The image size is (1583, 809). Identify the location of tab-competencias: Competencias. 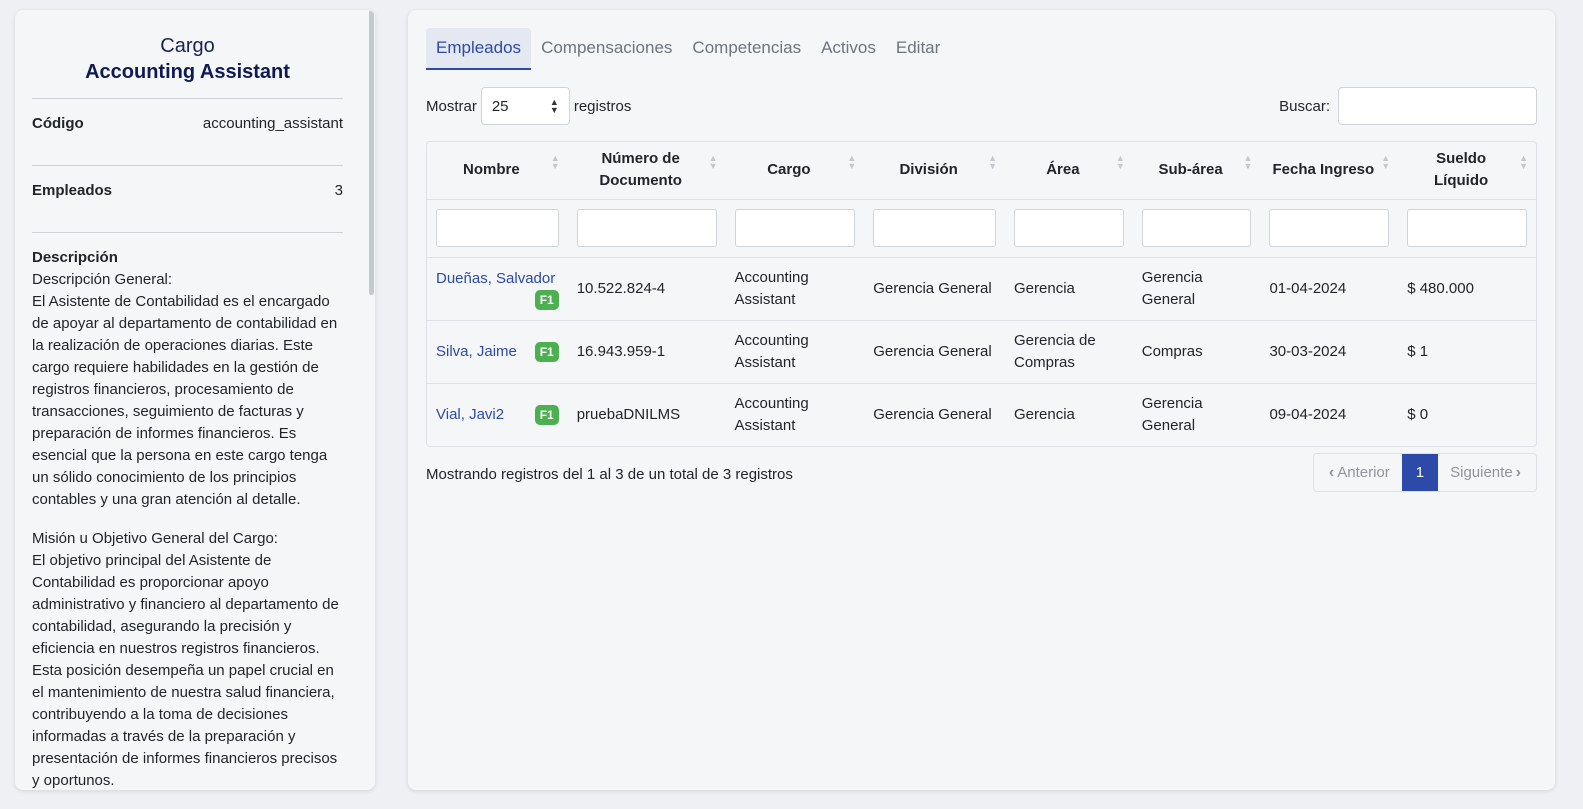
(746, 49).